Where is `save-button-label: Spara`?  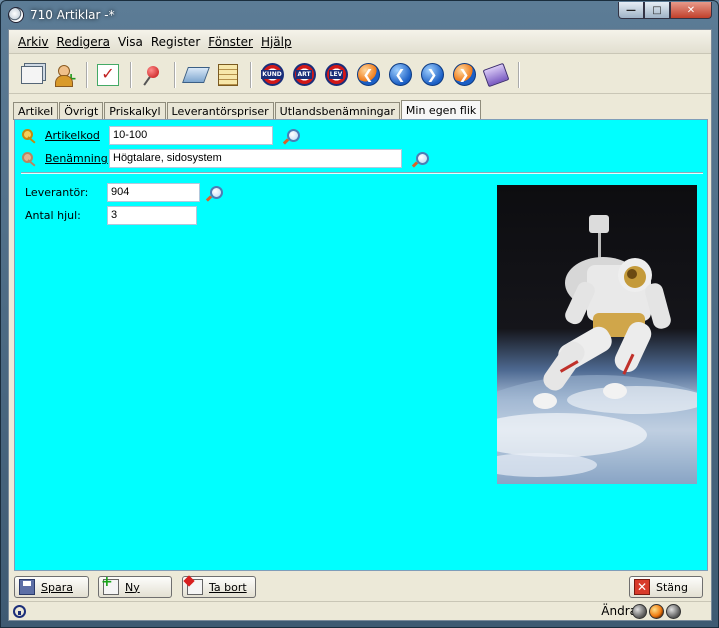 save-button-label: Spara is located at coordinates (57, 587).